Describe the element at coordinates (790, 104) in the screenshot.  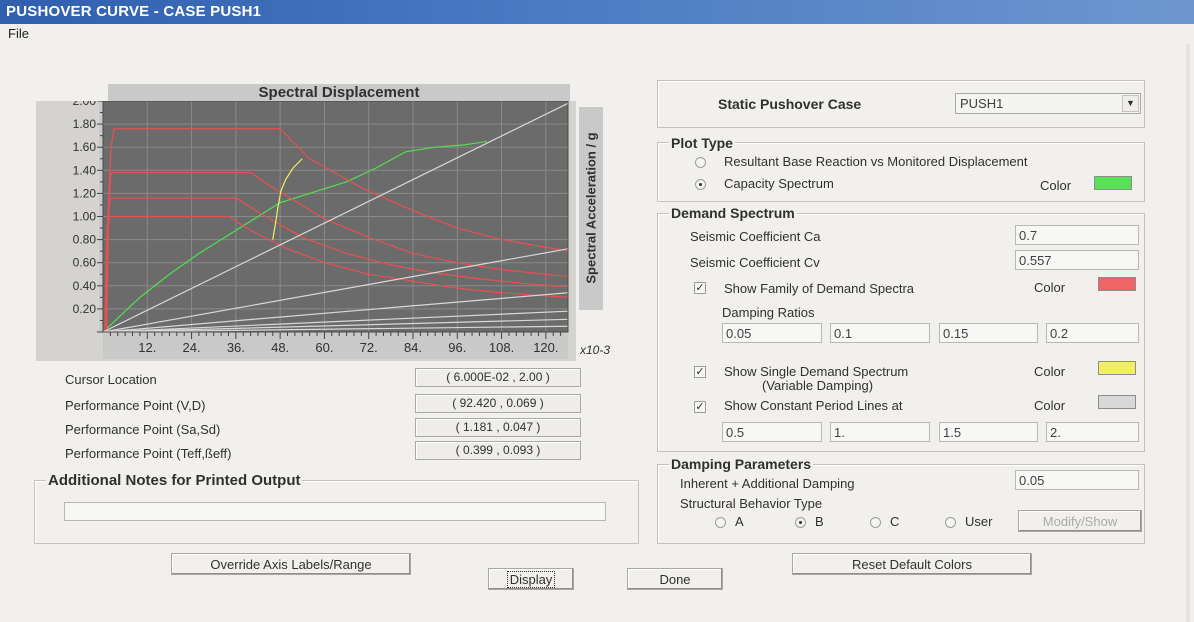
I see `static-case-label: Static Pushover Case` at that location.